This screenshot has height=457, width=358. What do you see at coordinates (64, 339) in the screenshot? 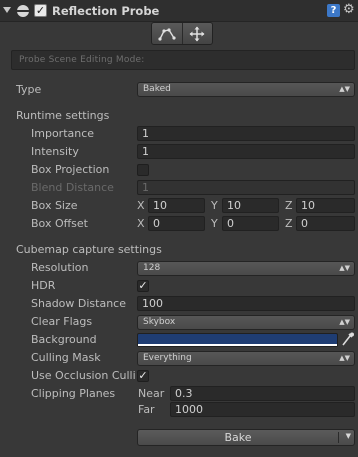
I see `background-label: Background` at bounding box center [64, 339].